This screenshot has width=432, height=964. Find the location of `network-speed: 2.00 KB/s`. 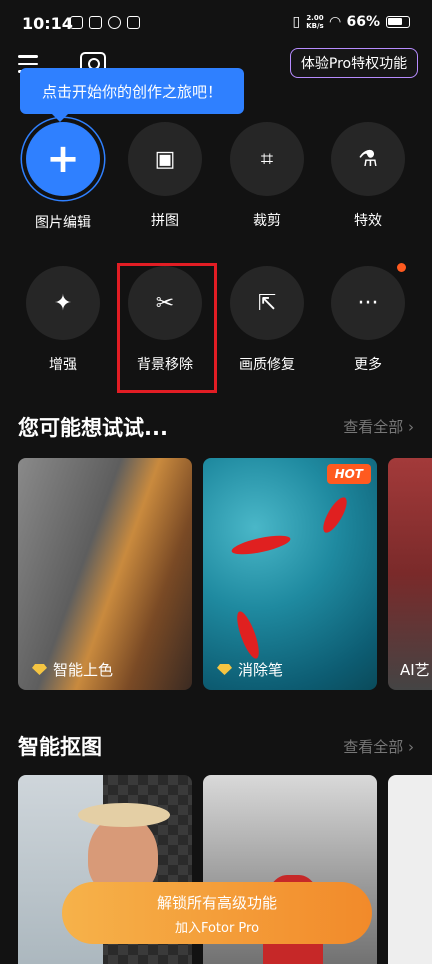

network-speed: 2.00 KB/s is located at coordinates (314, 22).